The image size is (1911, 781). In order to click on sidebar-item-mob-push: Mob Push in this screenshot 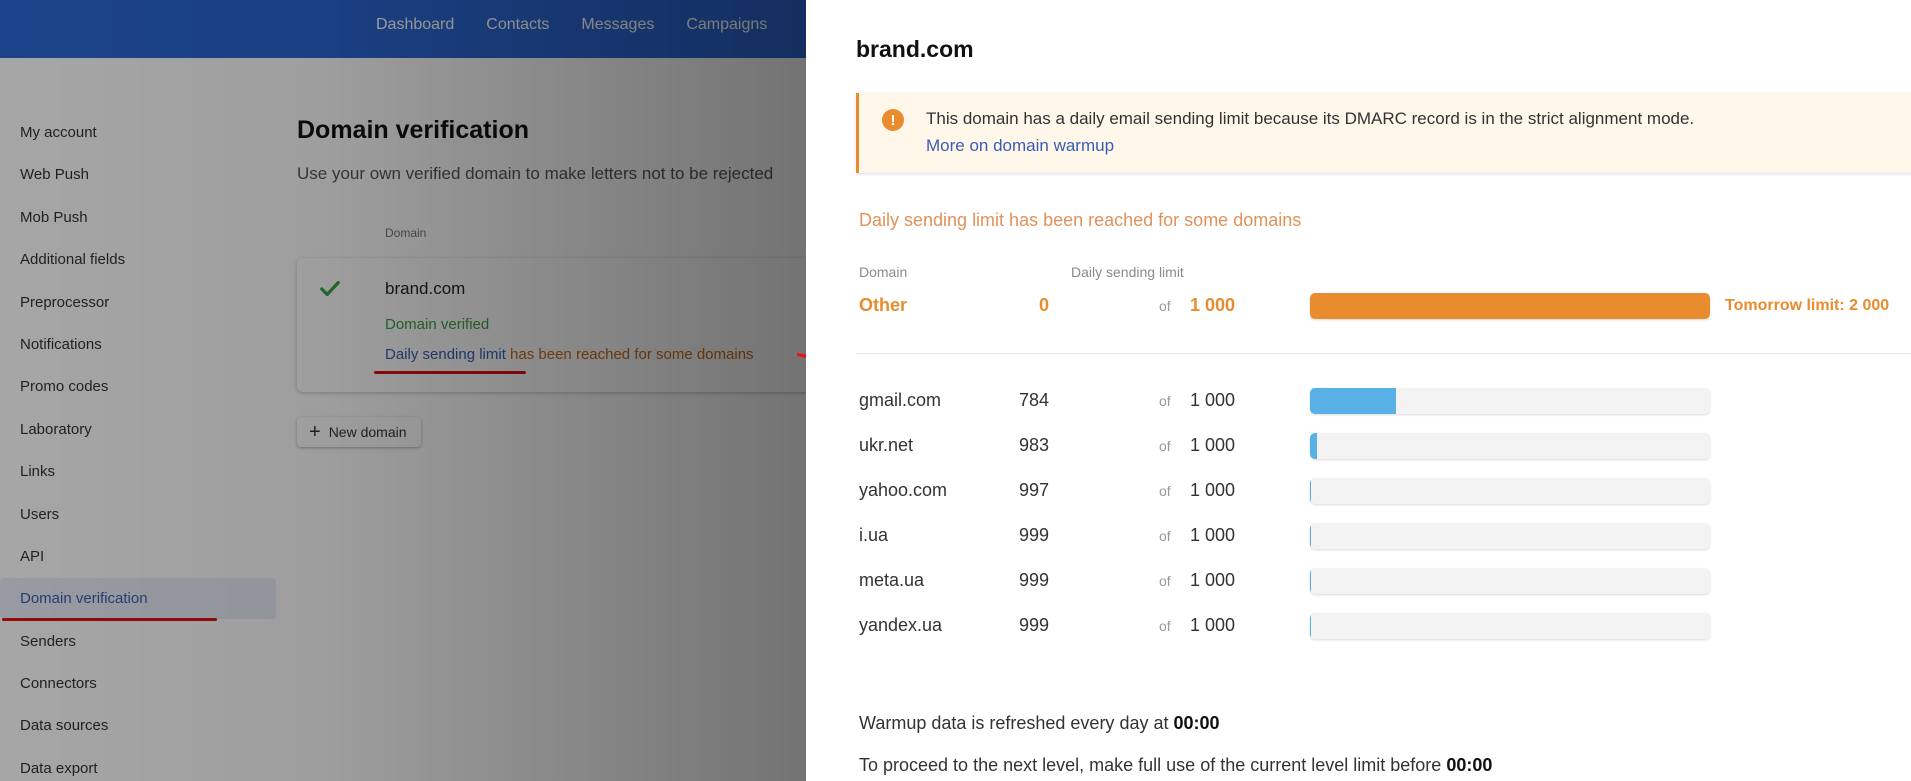, I will do `click(138, 217)`.